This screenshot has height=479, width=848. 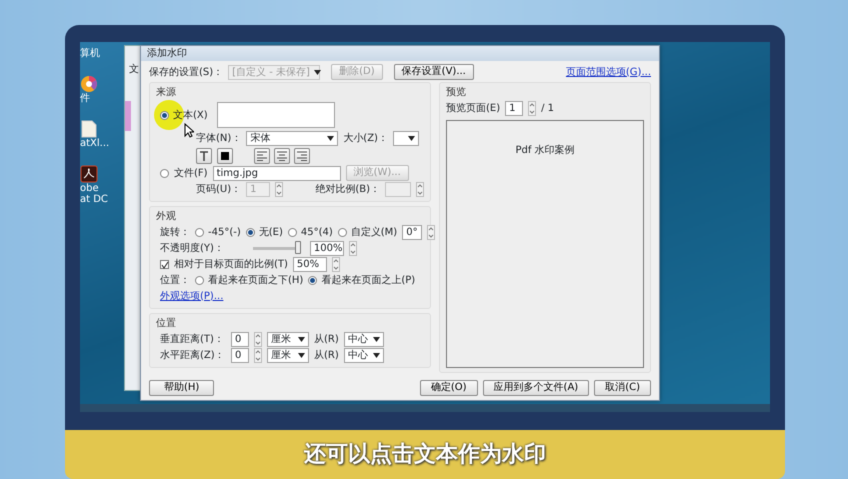 I want to click on watermark-text: Pdf 水印案例, so click(x=545, y=151).